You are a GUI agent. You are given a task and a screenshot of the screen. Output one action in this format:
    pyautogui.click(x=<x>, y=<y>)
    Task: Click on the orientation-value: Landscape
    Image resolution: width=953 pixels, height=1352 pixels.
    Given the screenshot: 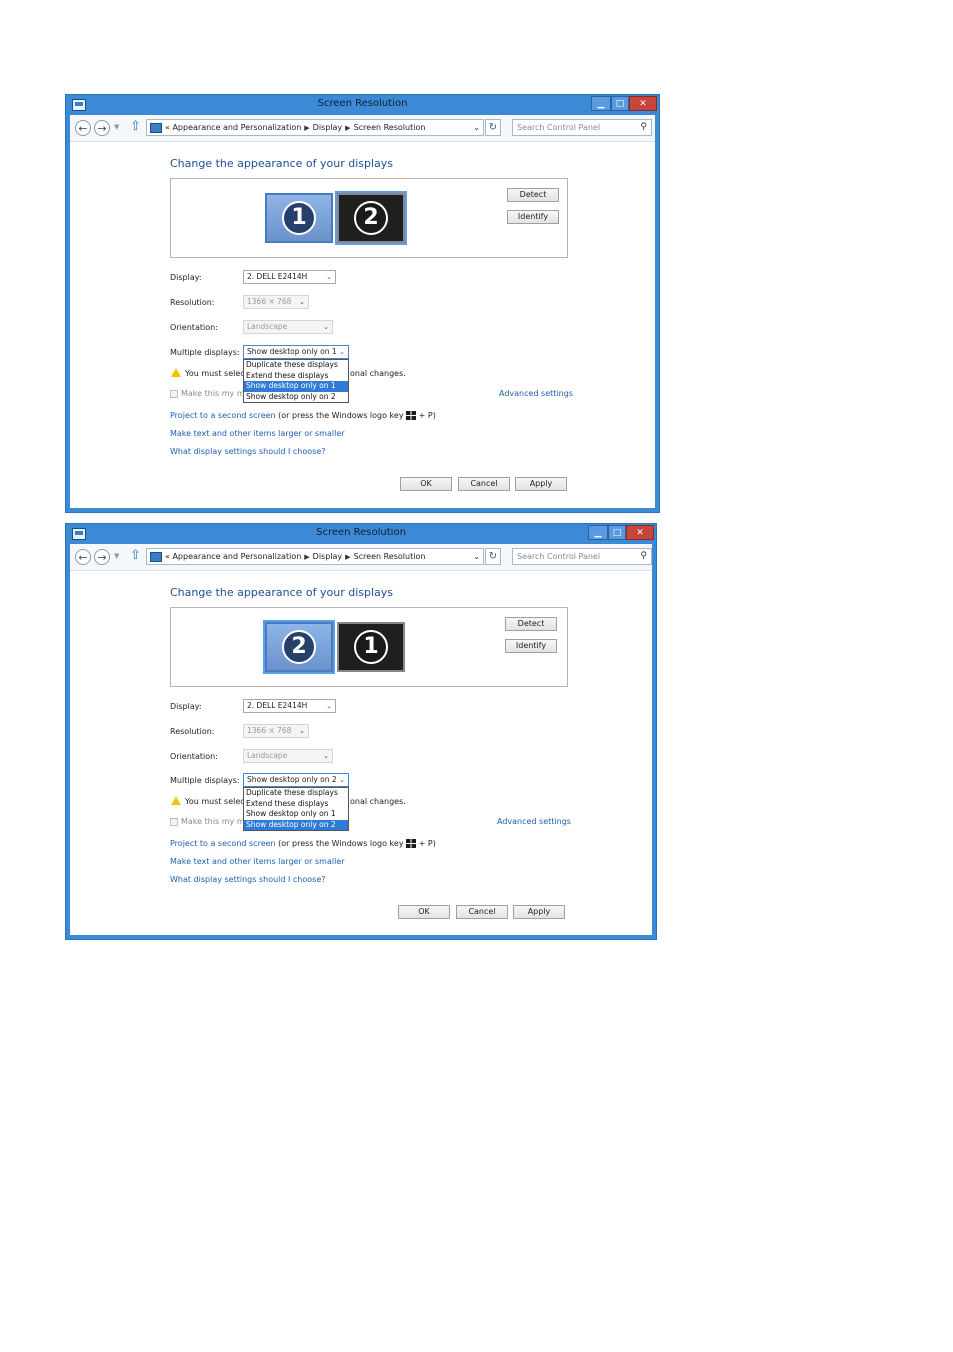 What is the action you would take?
    pyautogui.click(x=267, y=755)
    